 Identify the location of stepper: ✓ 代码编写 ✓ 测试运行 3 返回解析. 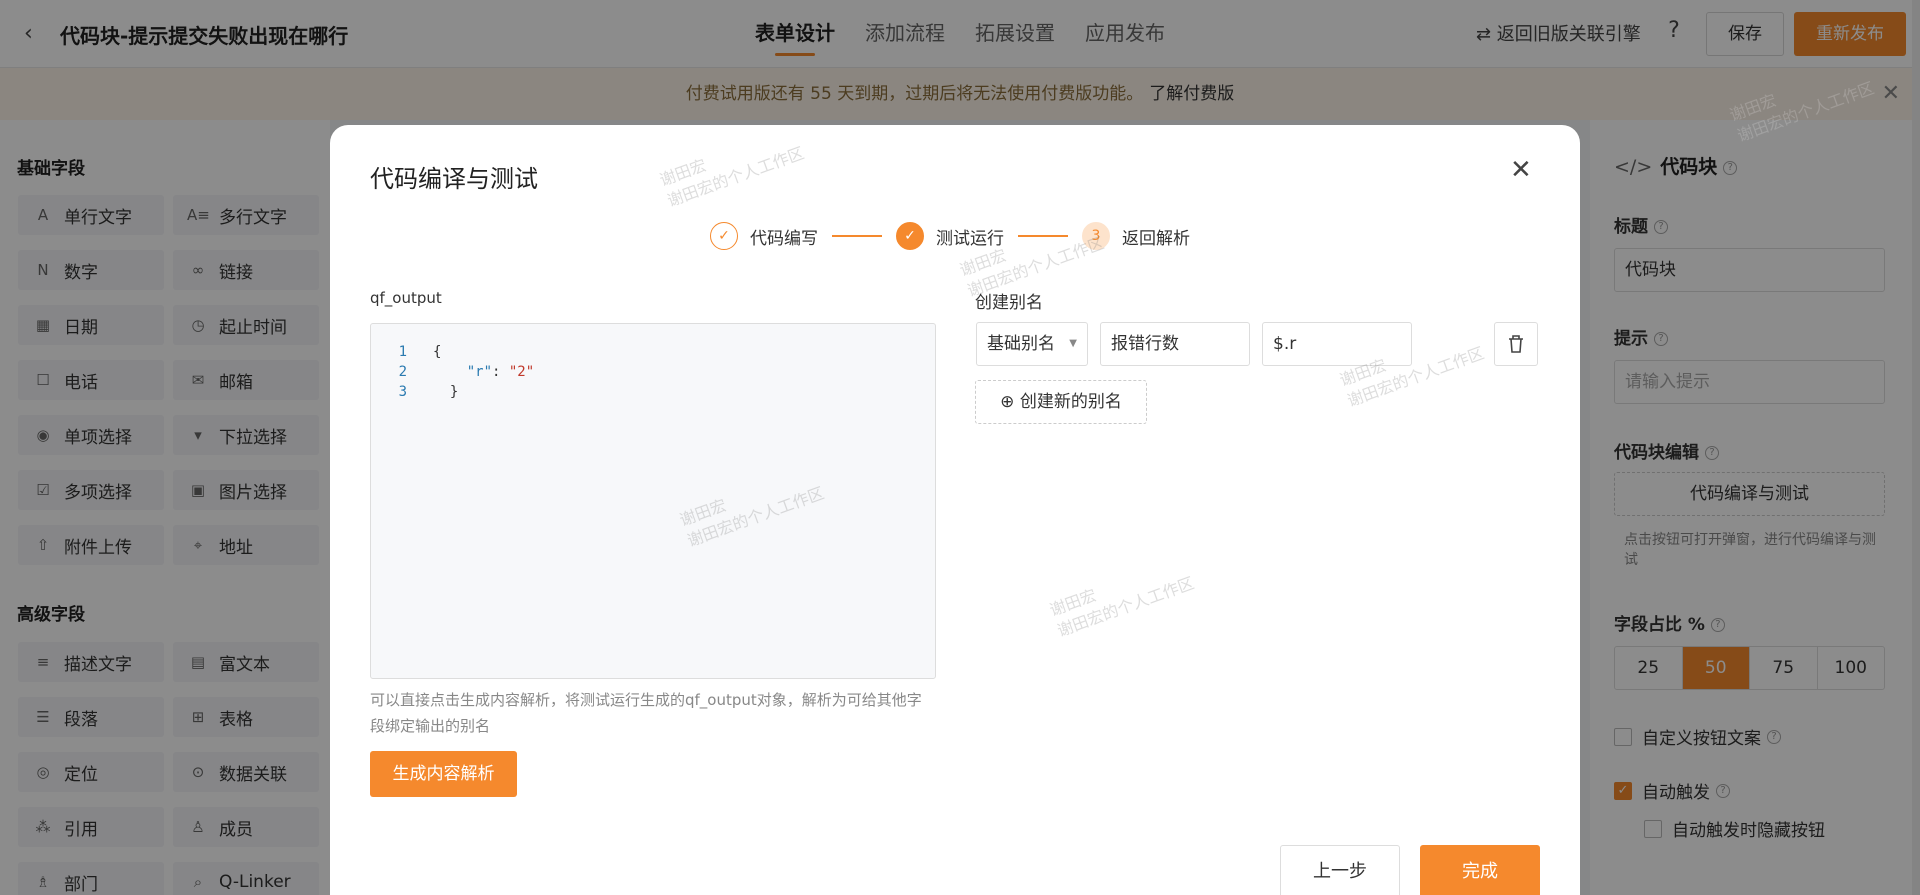
(950, 236).